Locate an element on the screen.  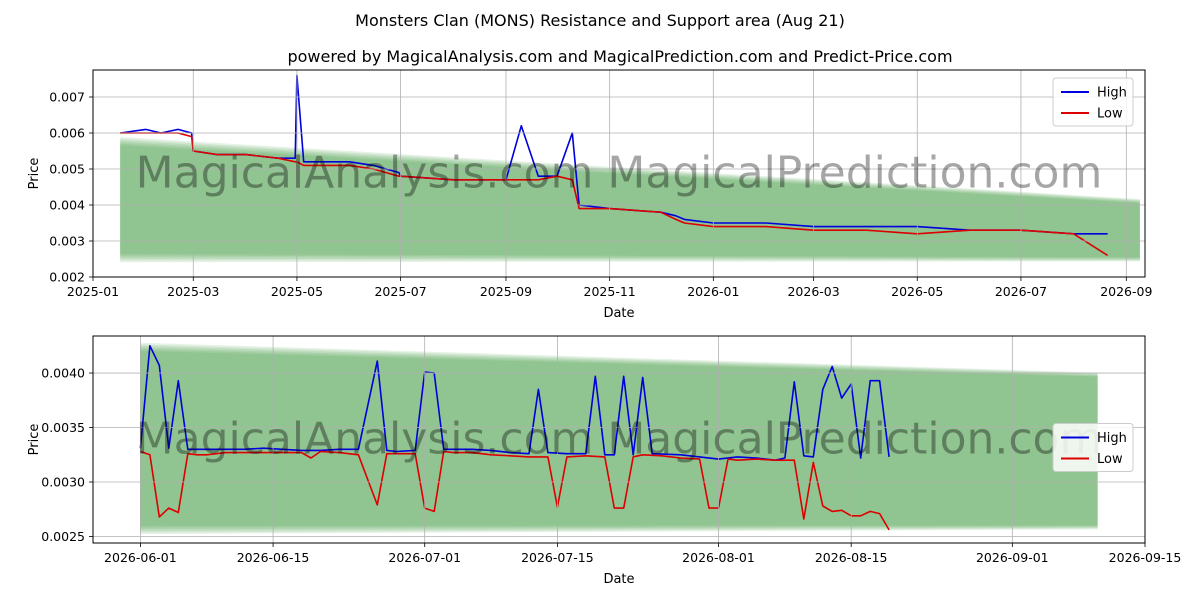
x-tick-label: 2026-01 is located at coordinates (713, 291).